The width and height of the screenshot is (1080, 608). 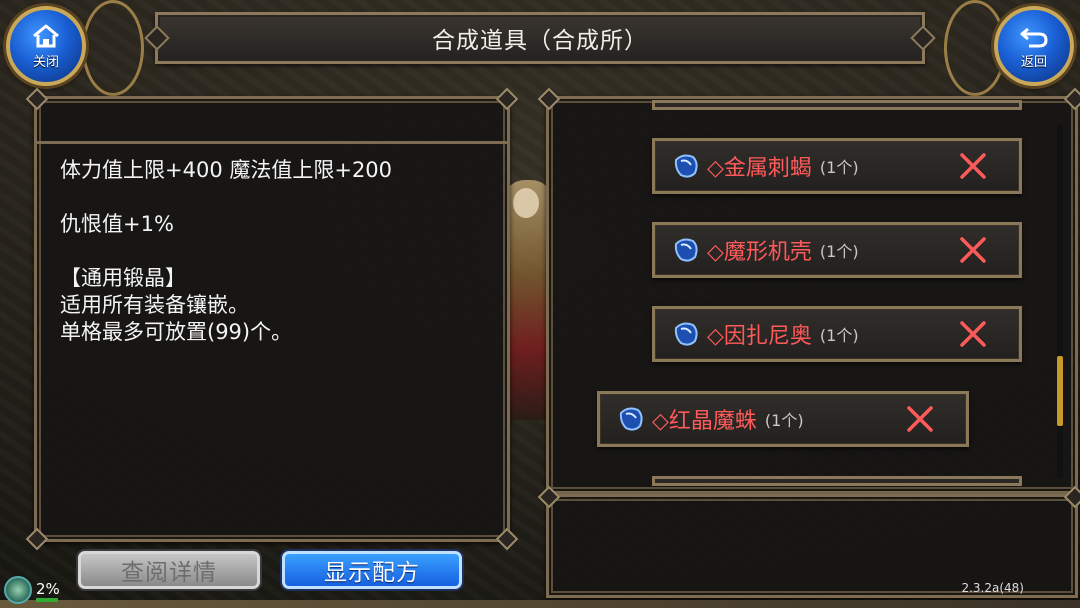 I want to click on material-name: ◇因扎尼奥, so click(x=759, y=336).